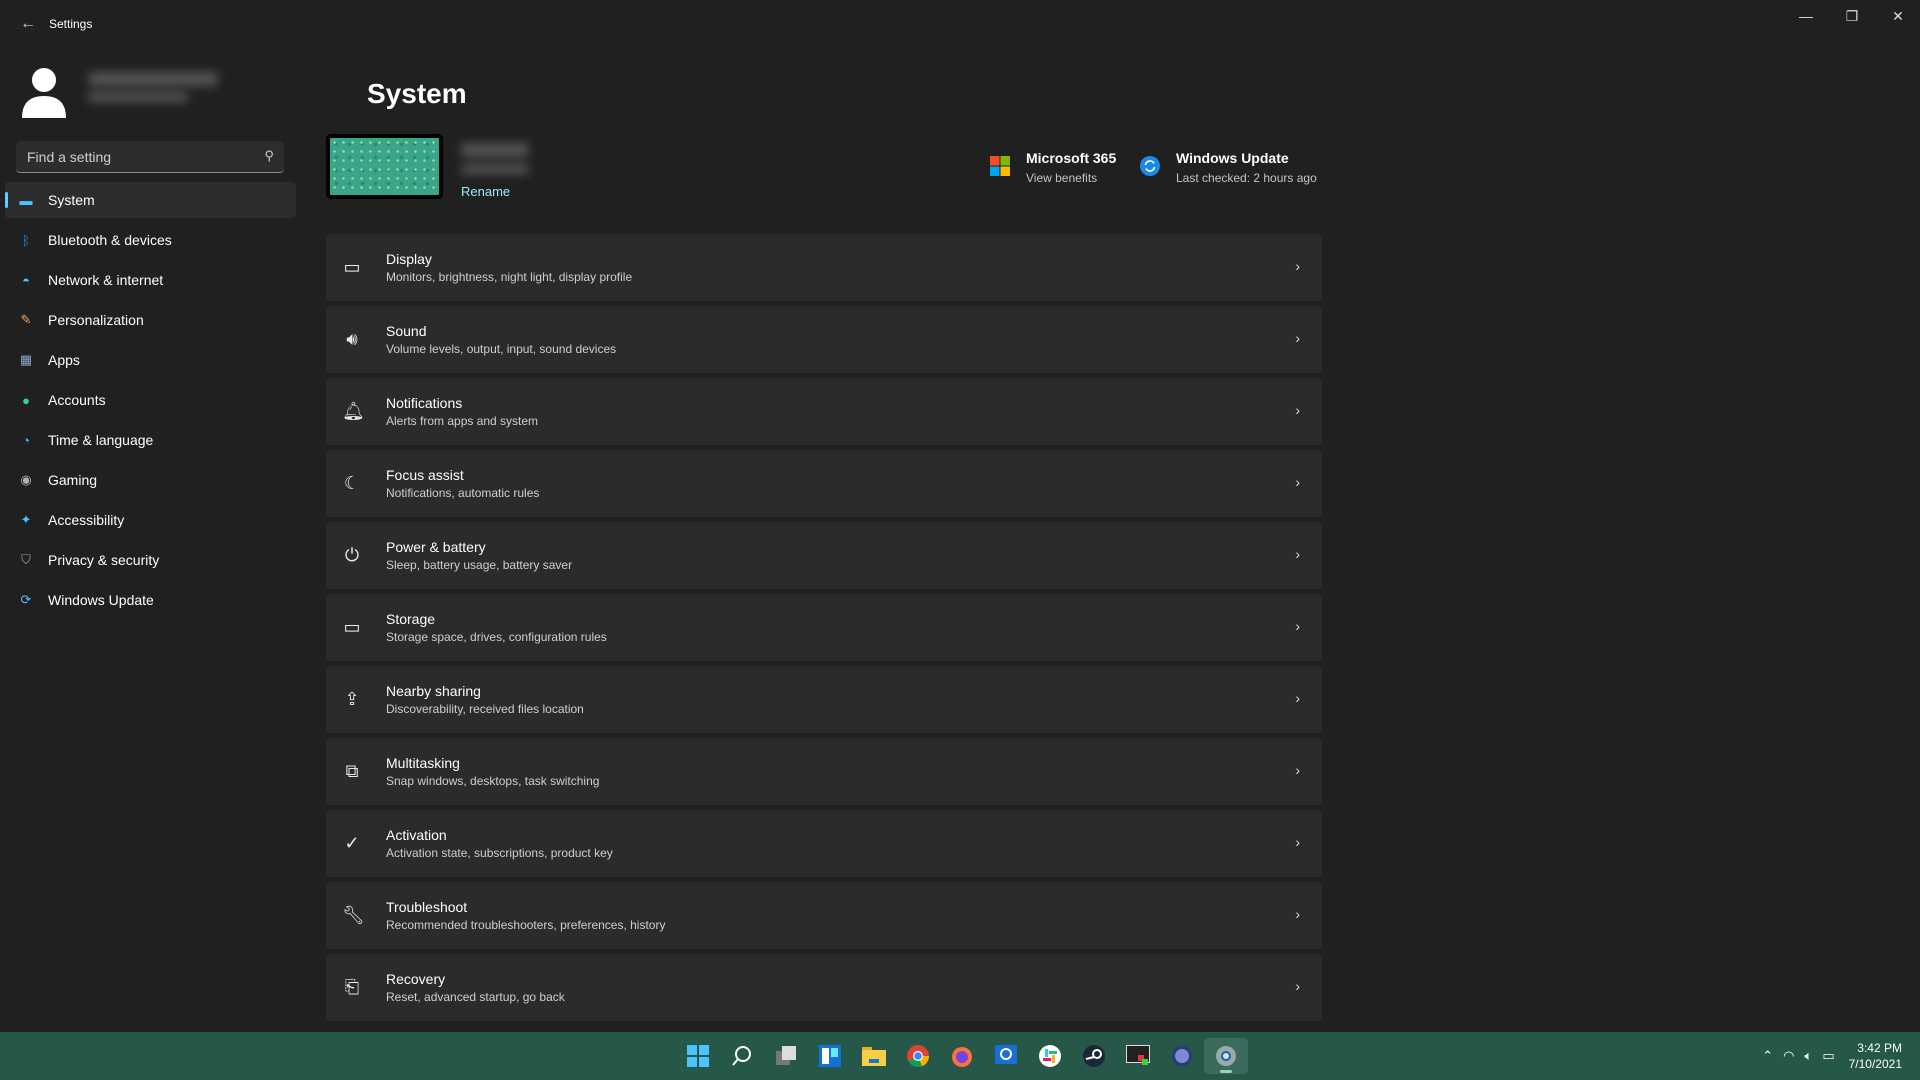  What do you see at coordinates (485, 191) in the screenshot?
I see `rename-link: Rename` at bounding box center [485, 191].